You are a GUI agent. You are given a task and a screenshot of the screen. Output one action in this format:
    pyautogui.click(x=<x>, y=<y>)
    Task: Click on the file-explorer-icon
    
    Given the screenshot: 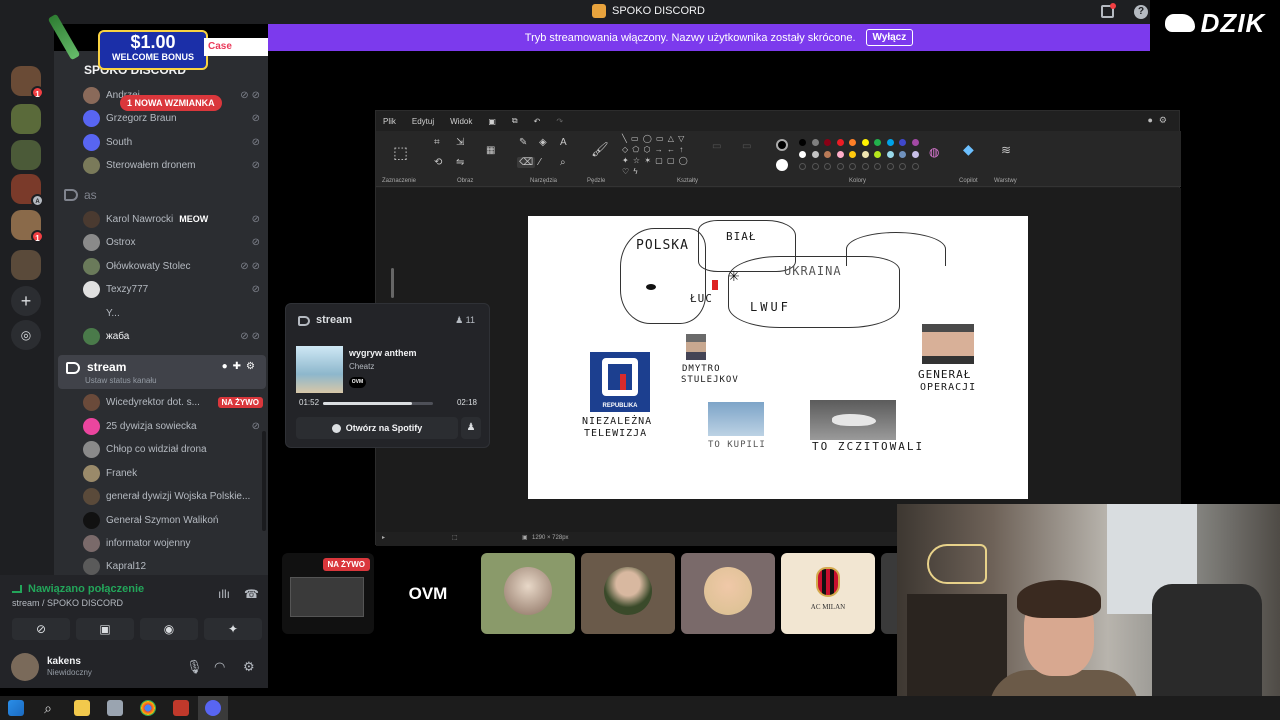 What is the action you would take?
    pyautogui.click(x=82, y=708)
    